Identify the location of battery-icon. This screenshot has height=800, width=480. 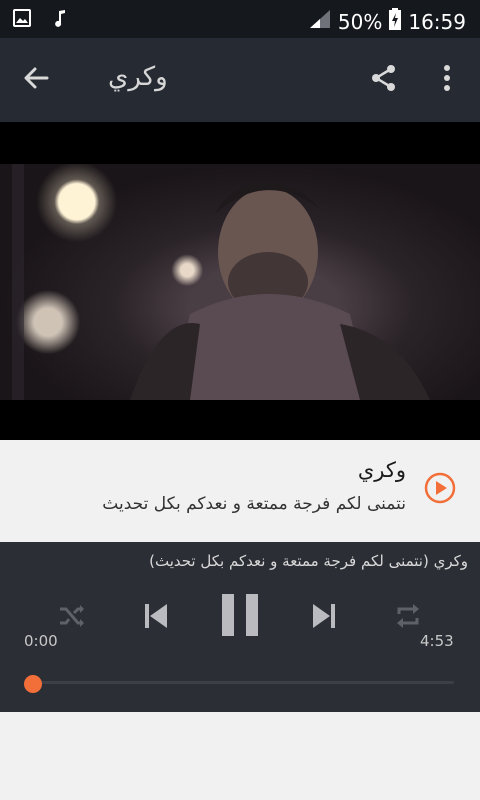
(395, 21).